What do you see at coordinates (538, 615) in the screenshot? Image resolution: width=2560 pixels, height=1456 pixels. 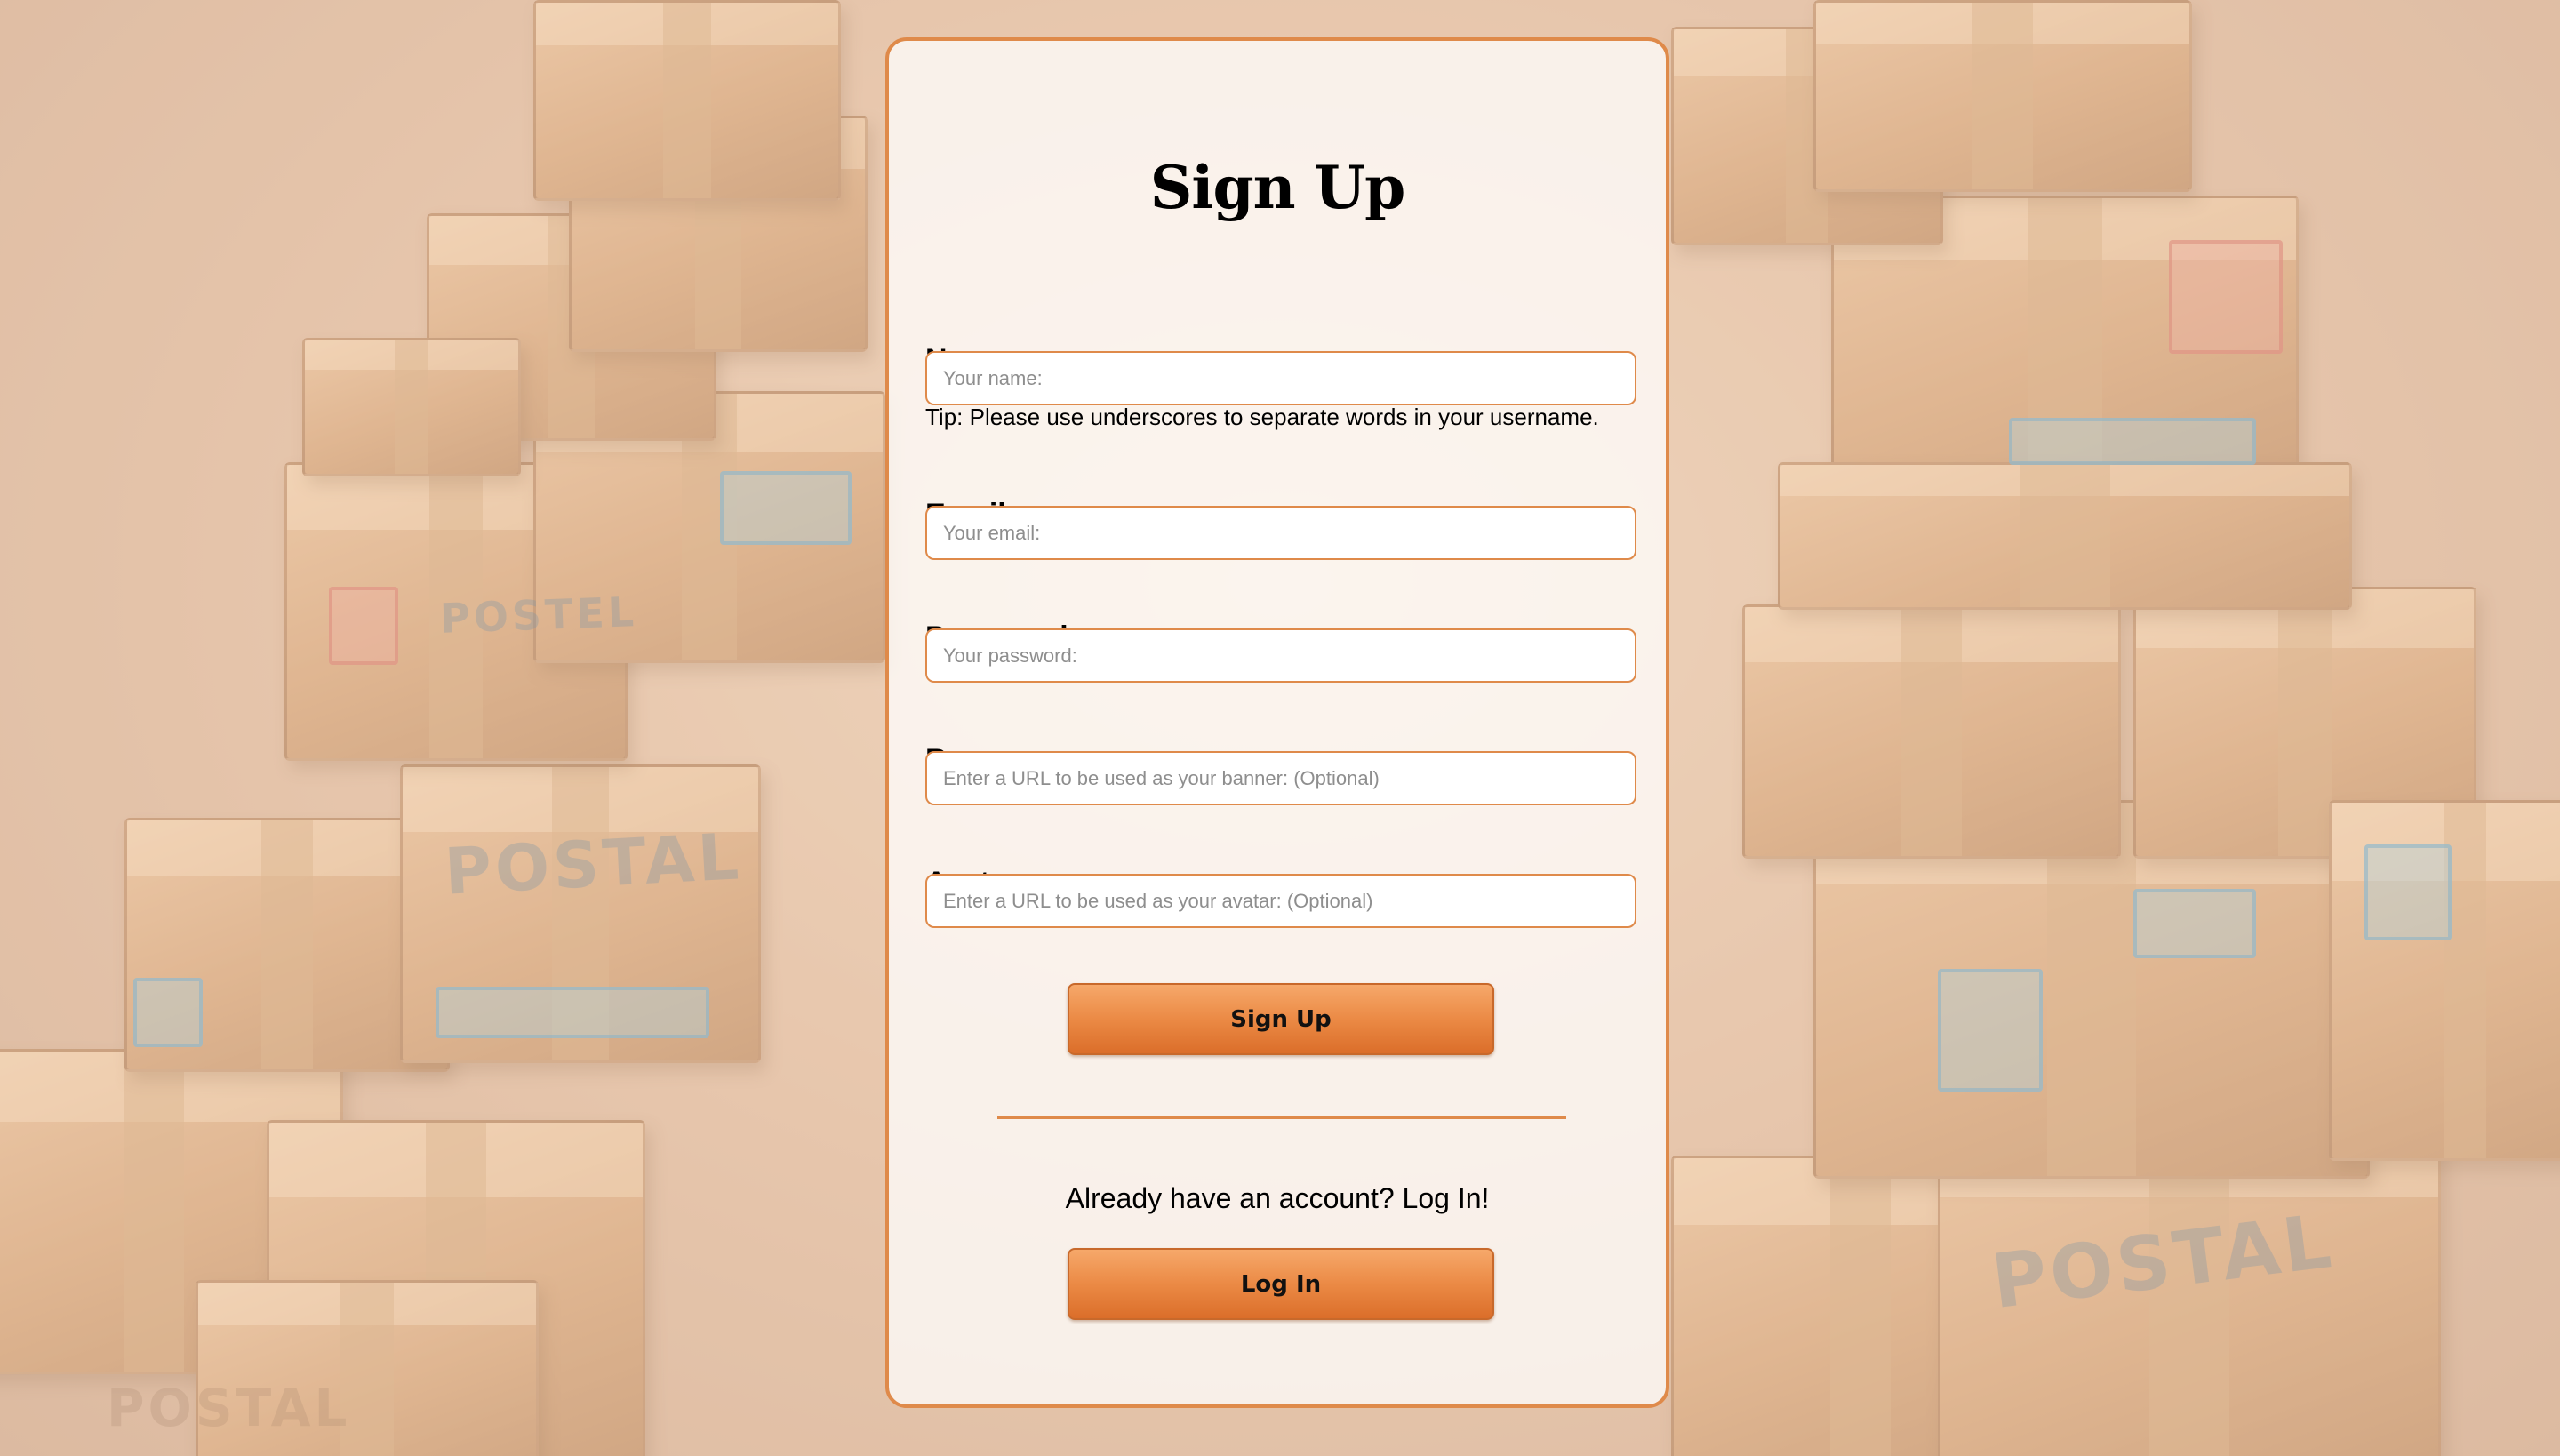 I see `box-label: POSTEL` at bounding box center [538, 615].